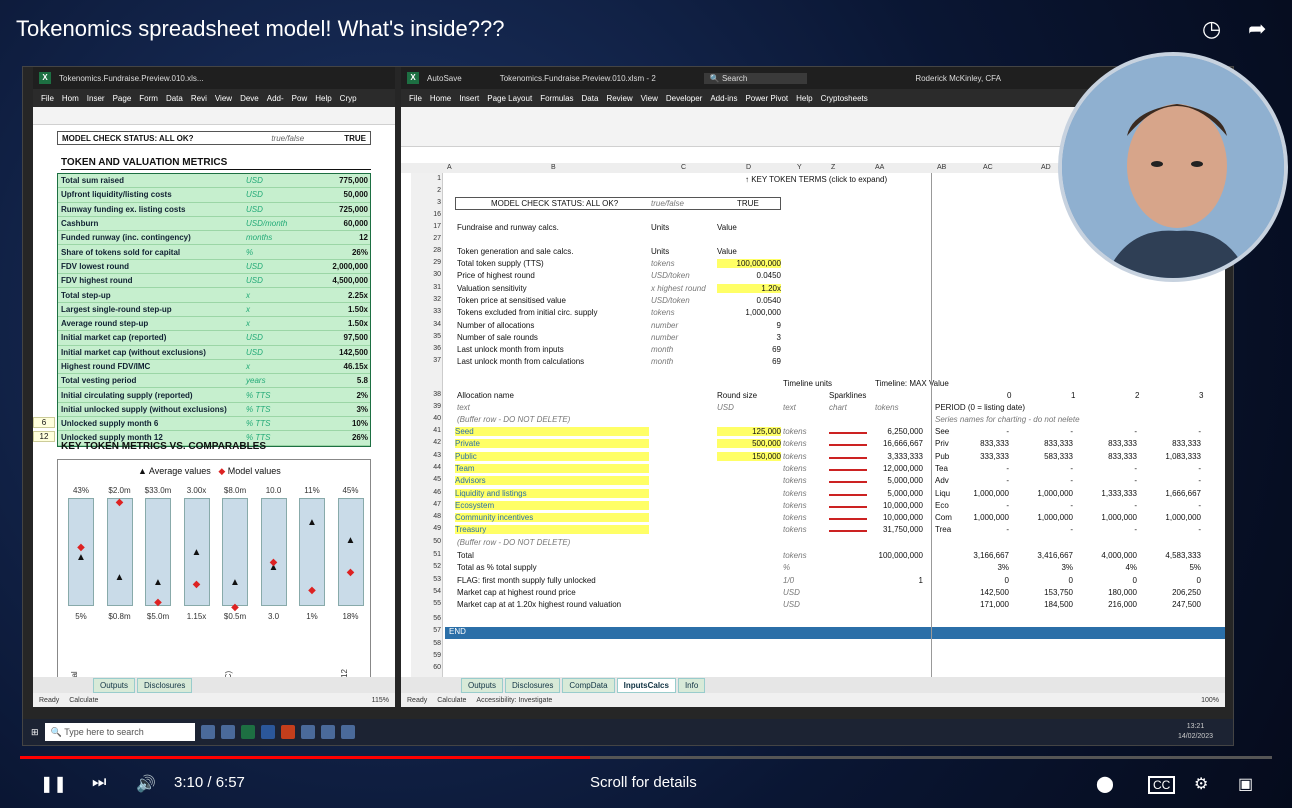 The width and height of the screenshot is (1292, 808). I want to click on cell: Number of sale rounds, so click(497, 337).